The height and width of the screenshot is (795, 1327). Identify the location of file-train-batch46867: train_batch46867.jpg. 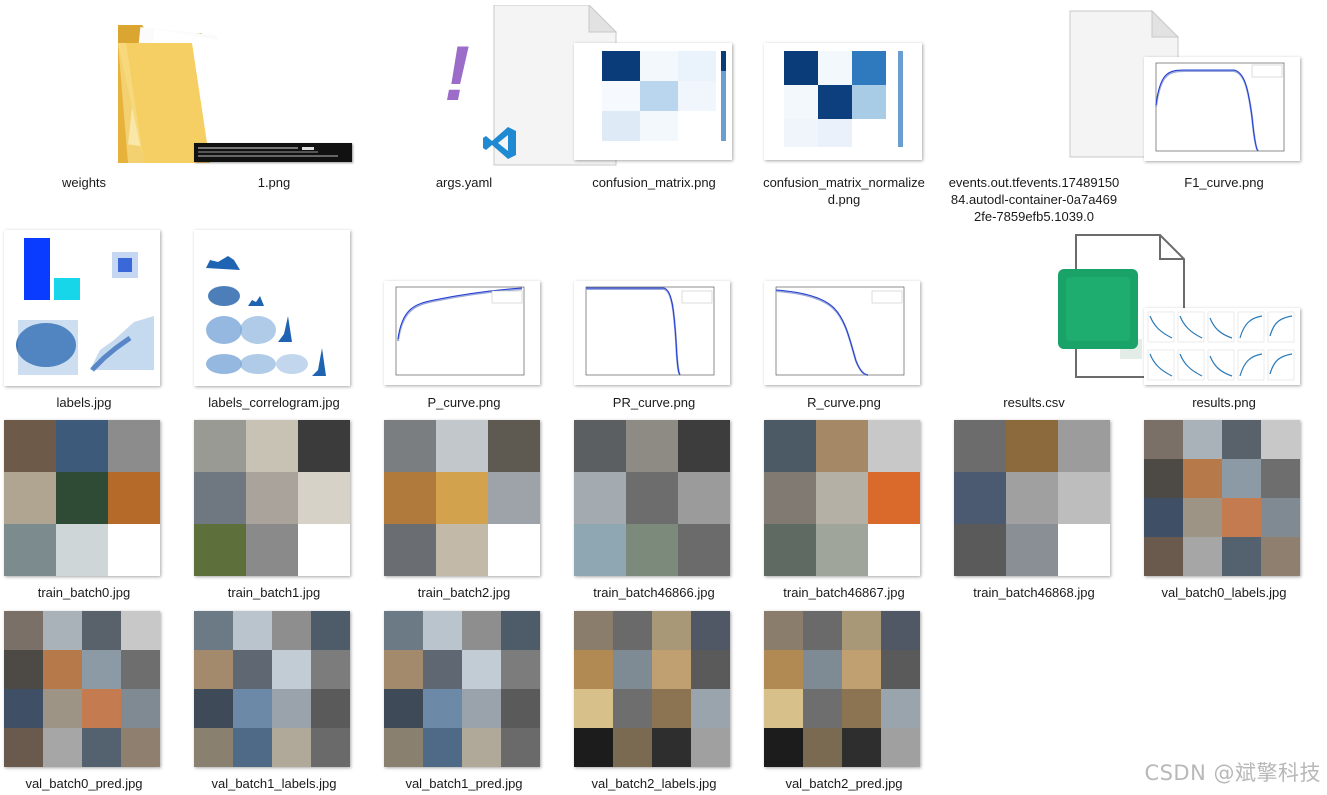
(844, 508).